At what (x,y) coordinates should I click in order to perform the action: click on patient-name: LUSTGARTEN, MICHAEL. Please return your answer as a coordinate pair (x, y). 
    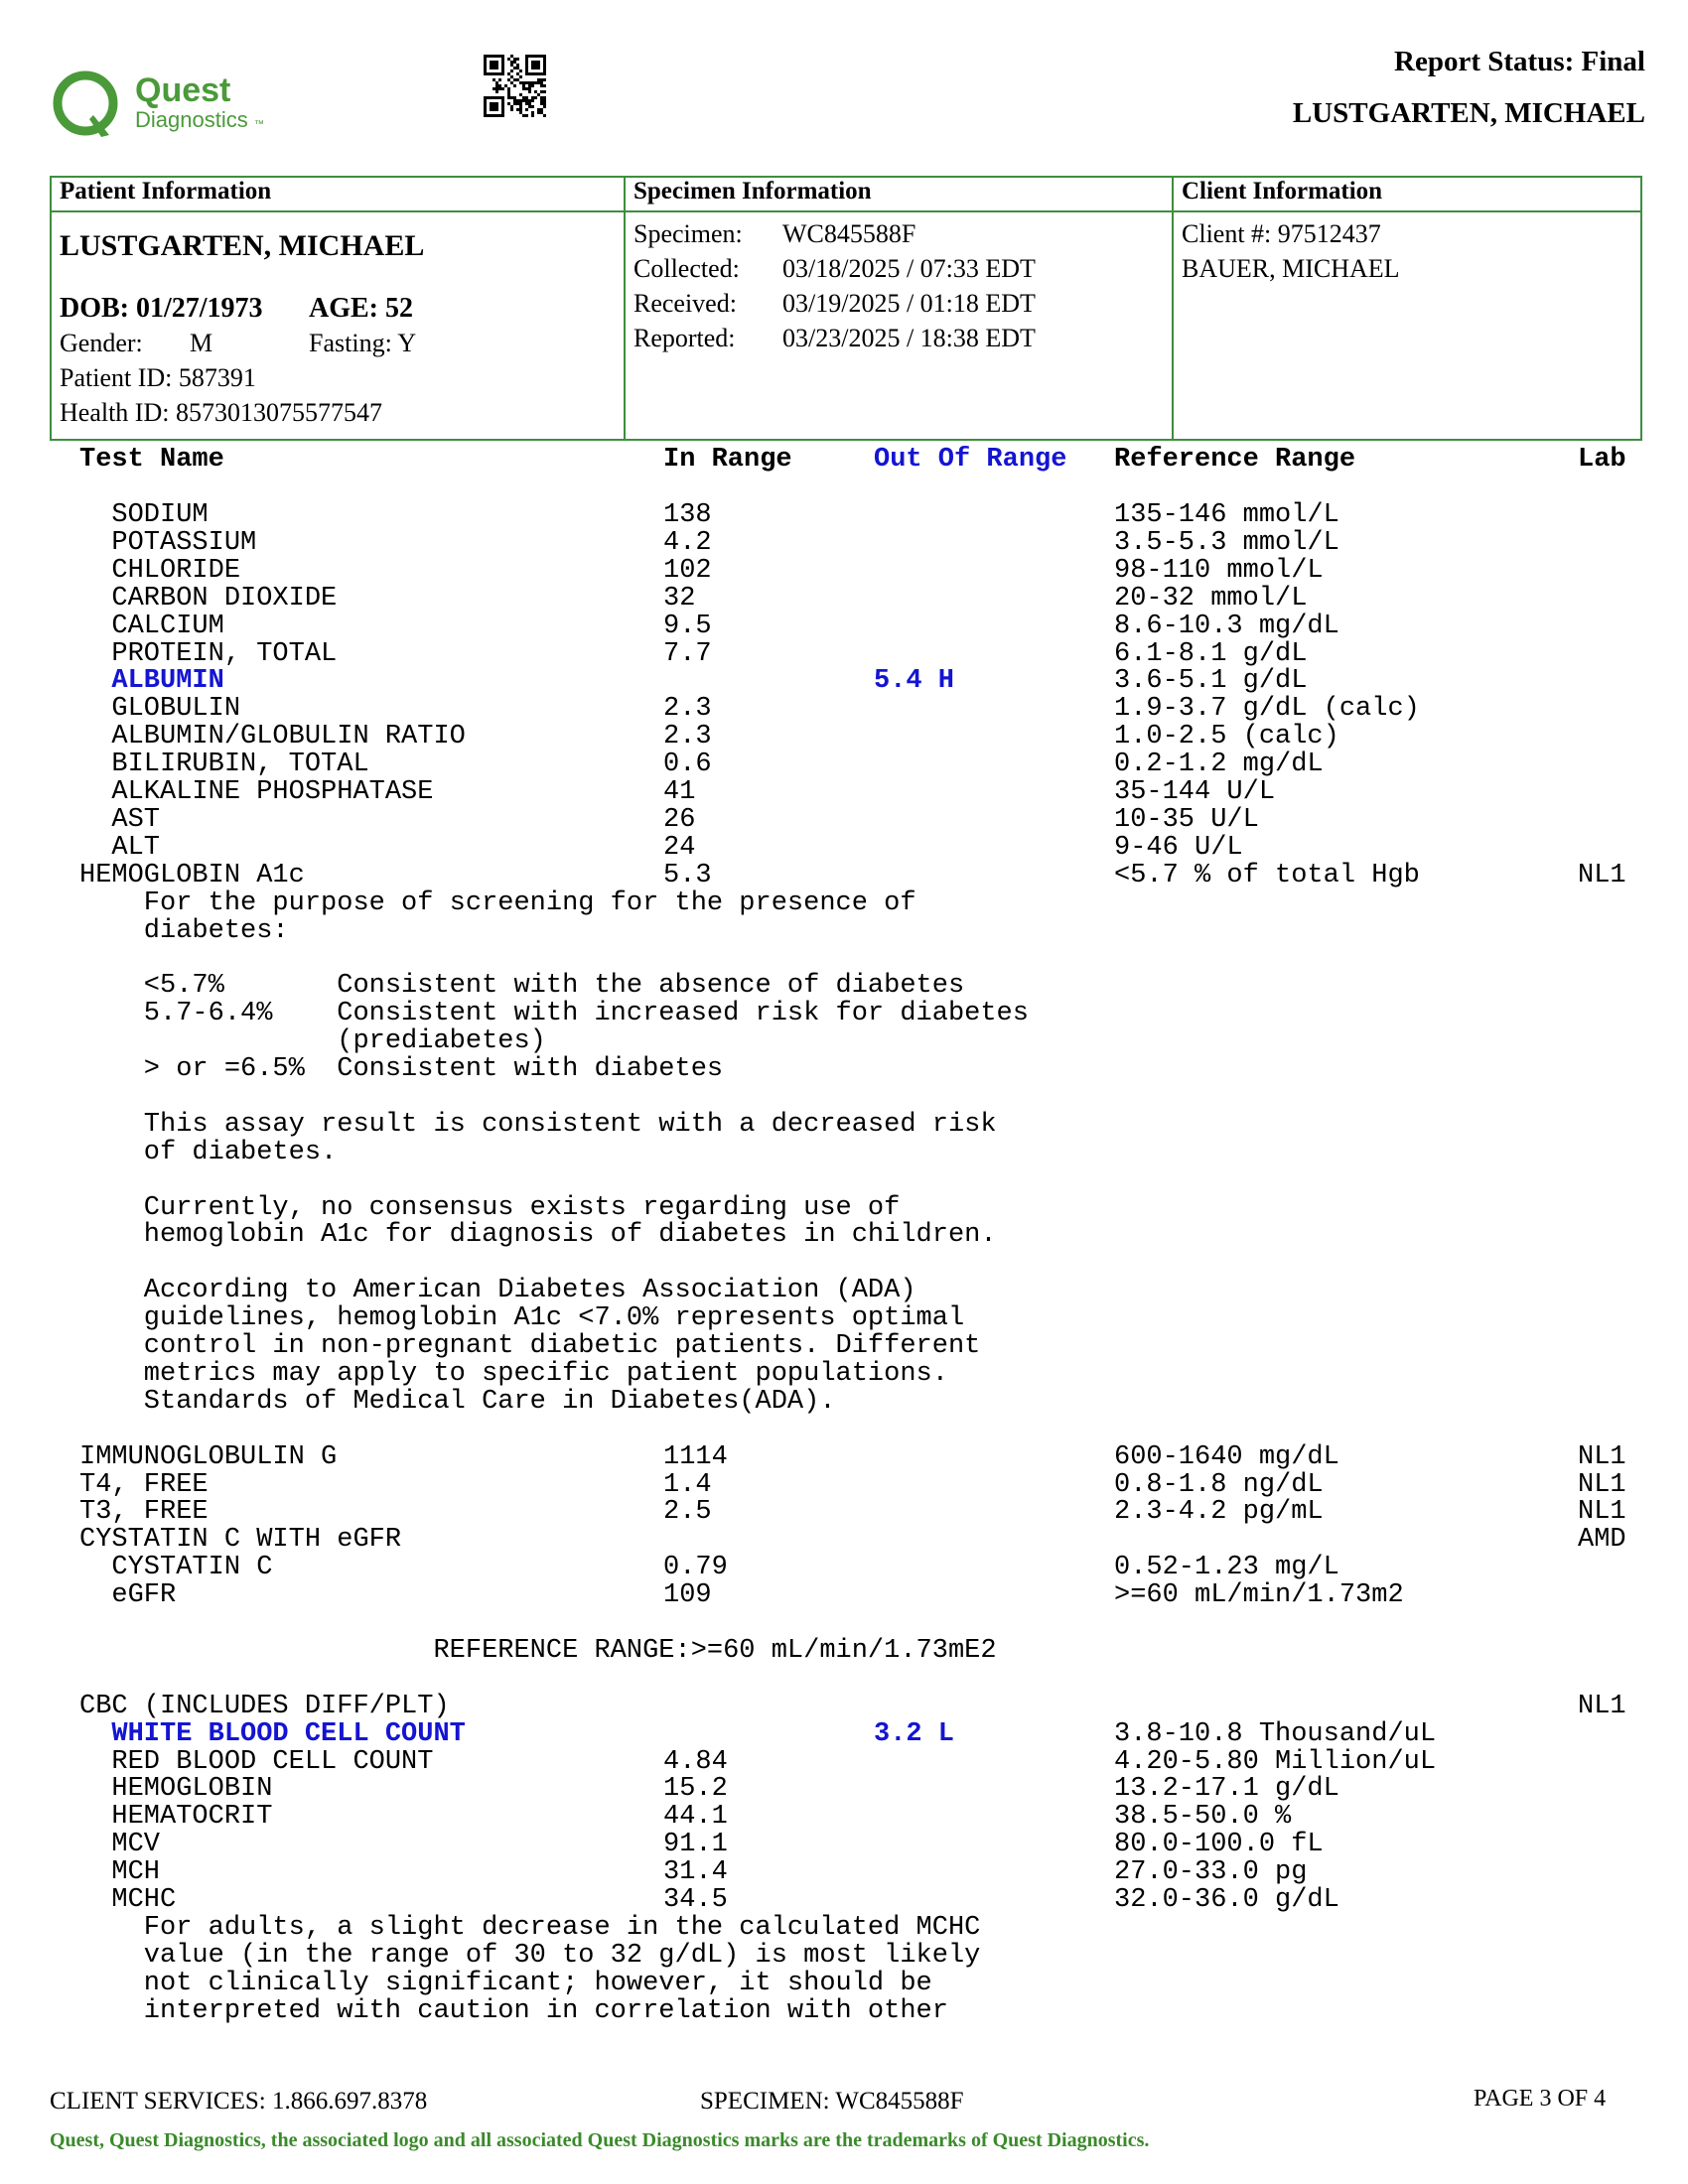
    Looking at the image, I should click on (242, 245).